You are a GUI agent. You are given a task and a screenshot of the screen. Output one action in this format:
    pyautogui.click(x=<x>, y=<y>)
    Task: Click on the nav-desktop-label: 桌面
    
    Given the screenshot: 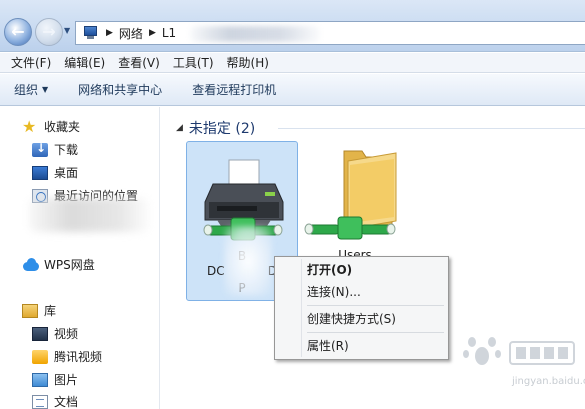 What is the action you would take?
    pyautogui.click(x=66, y=173)
    